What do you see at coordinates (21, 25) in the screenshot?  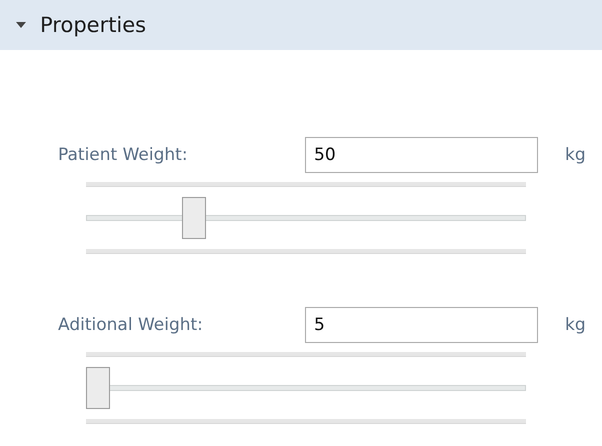 I see `collapse-icon` at bounding box center [21, 25].